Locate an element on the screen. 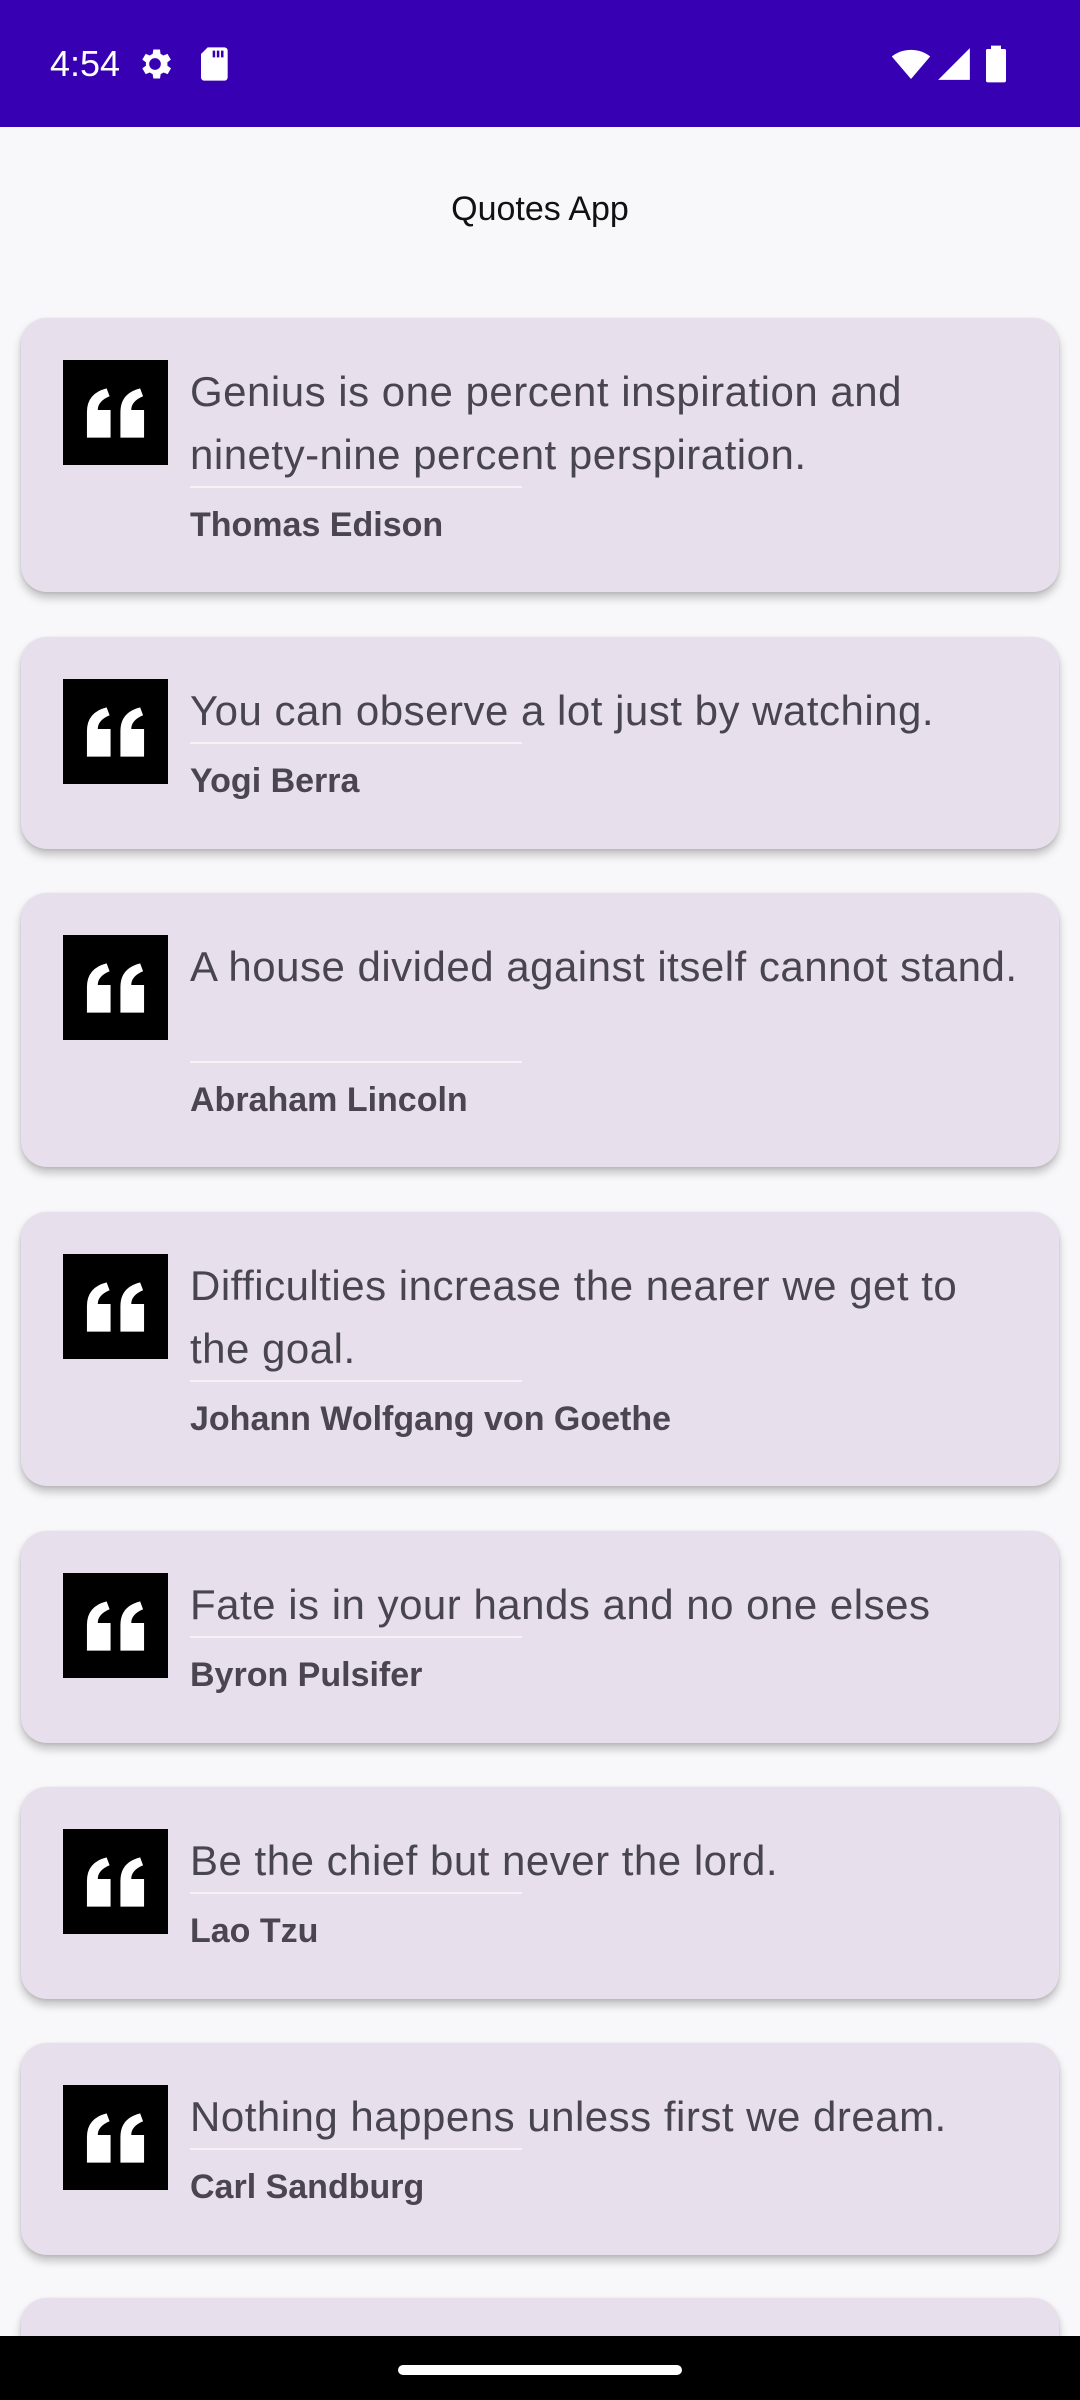  quote-author: Johann Wolfgang von Goethe is located at coordinates (431, 1419).